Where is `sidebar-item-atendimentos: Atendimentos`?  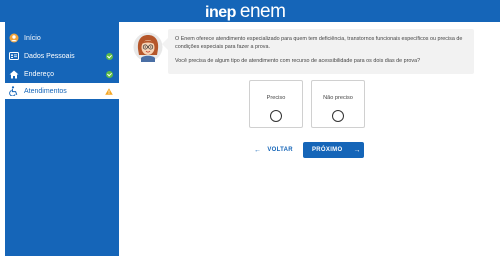
sidebar-item-atendimentos: Atendimentos is located at coordinates (62, 91).